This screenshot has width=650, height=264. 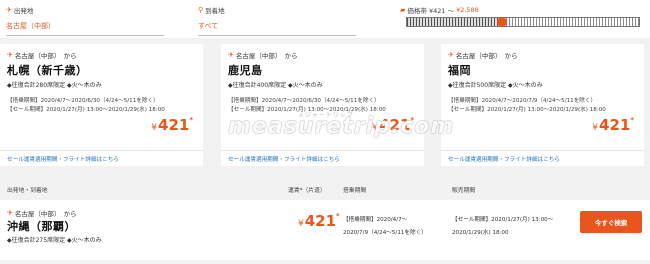 What do you see at coordinates (85, 26) in the screenshot?
I see `departure-value: 名古屋（中部）` at bounding box center [85, 26].